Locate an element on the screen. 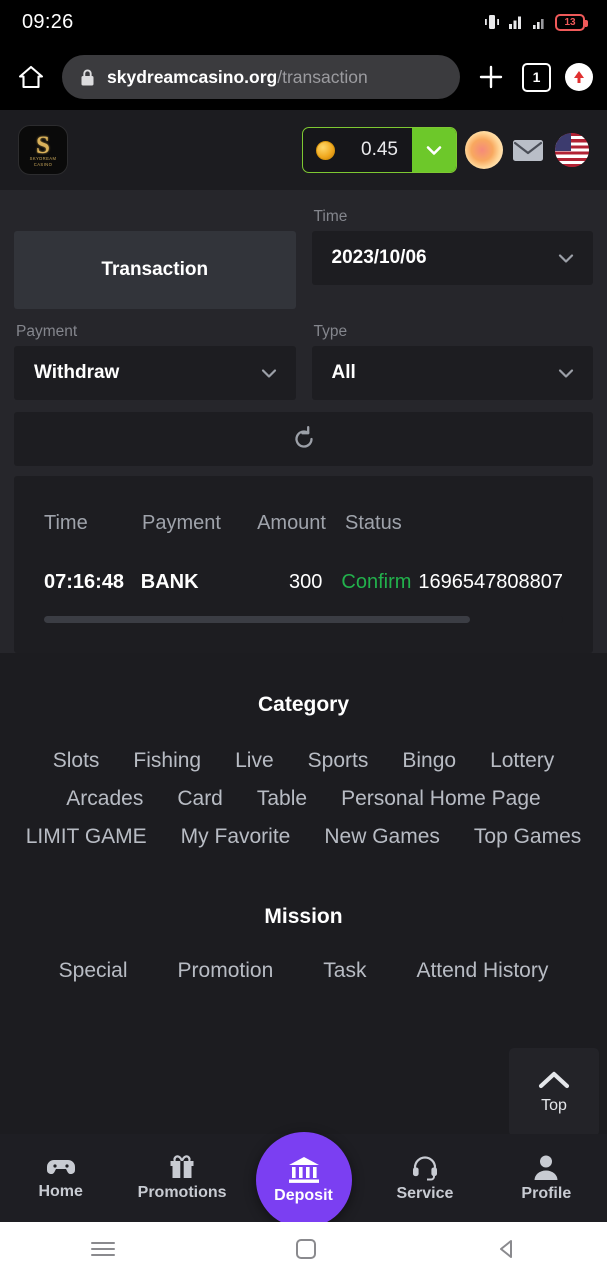  nav-item-profile: Profile is located at coordinates (546, 1178).